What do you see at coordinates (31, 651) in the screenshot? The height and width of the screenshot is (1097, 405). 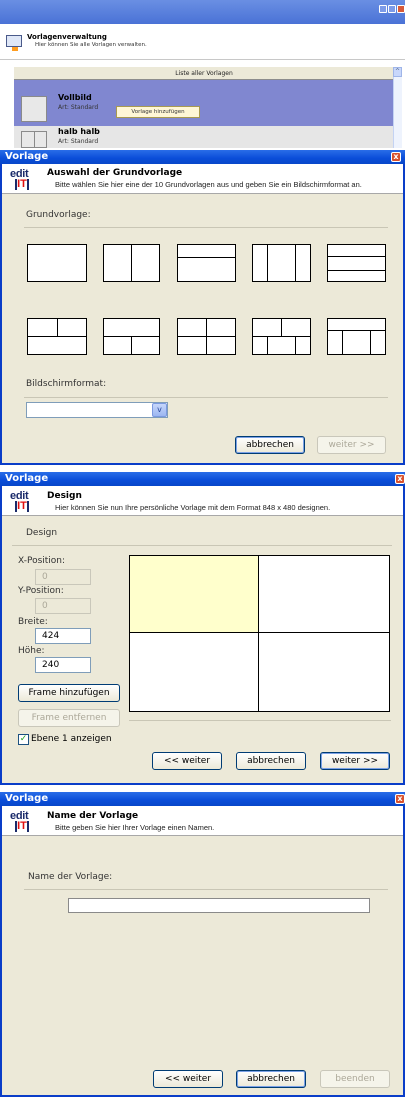 I see `height-label: Höhe:` at bounding box center [31, 651].